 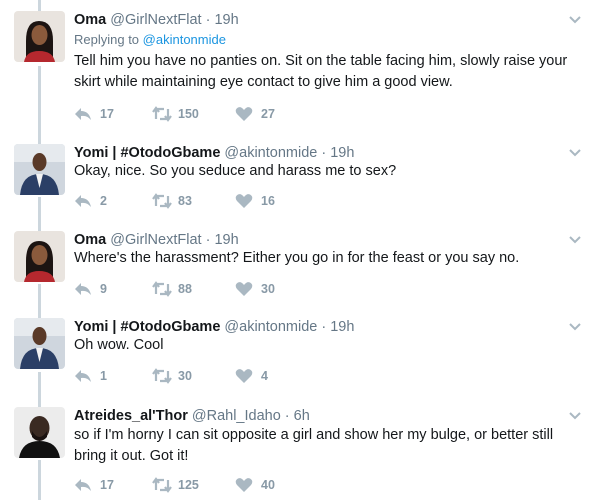 I want to click on reply-count: 9, so click(x=103, y=289).